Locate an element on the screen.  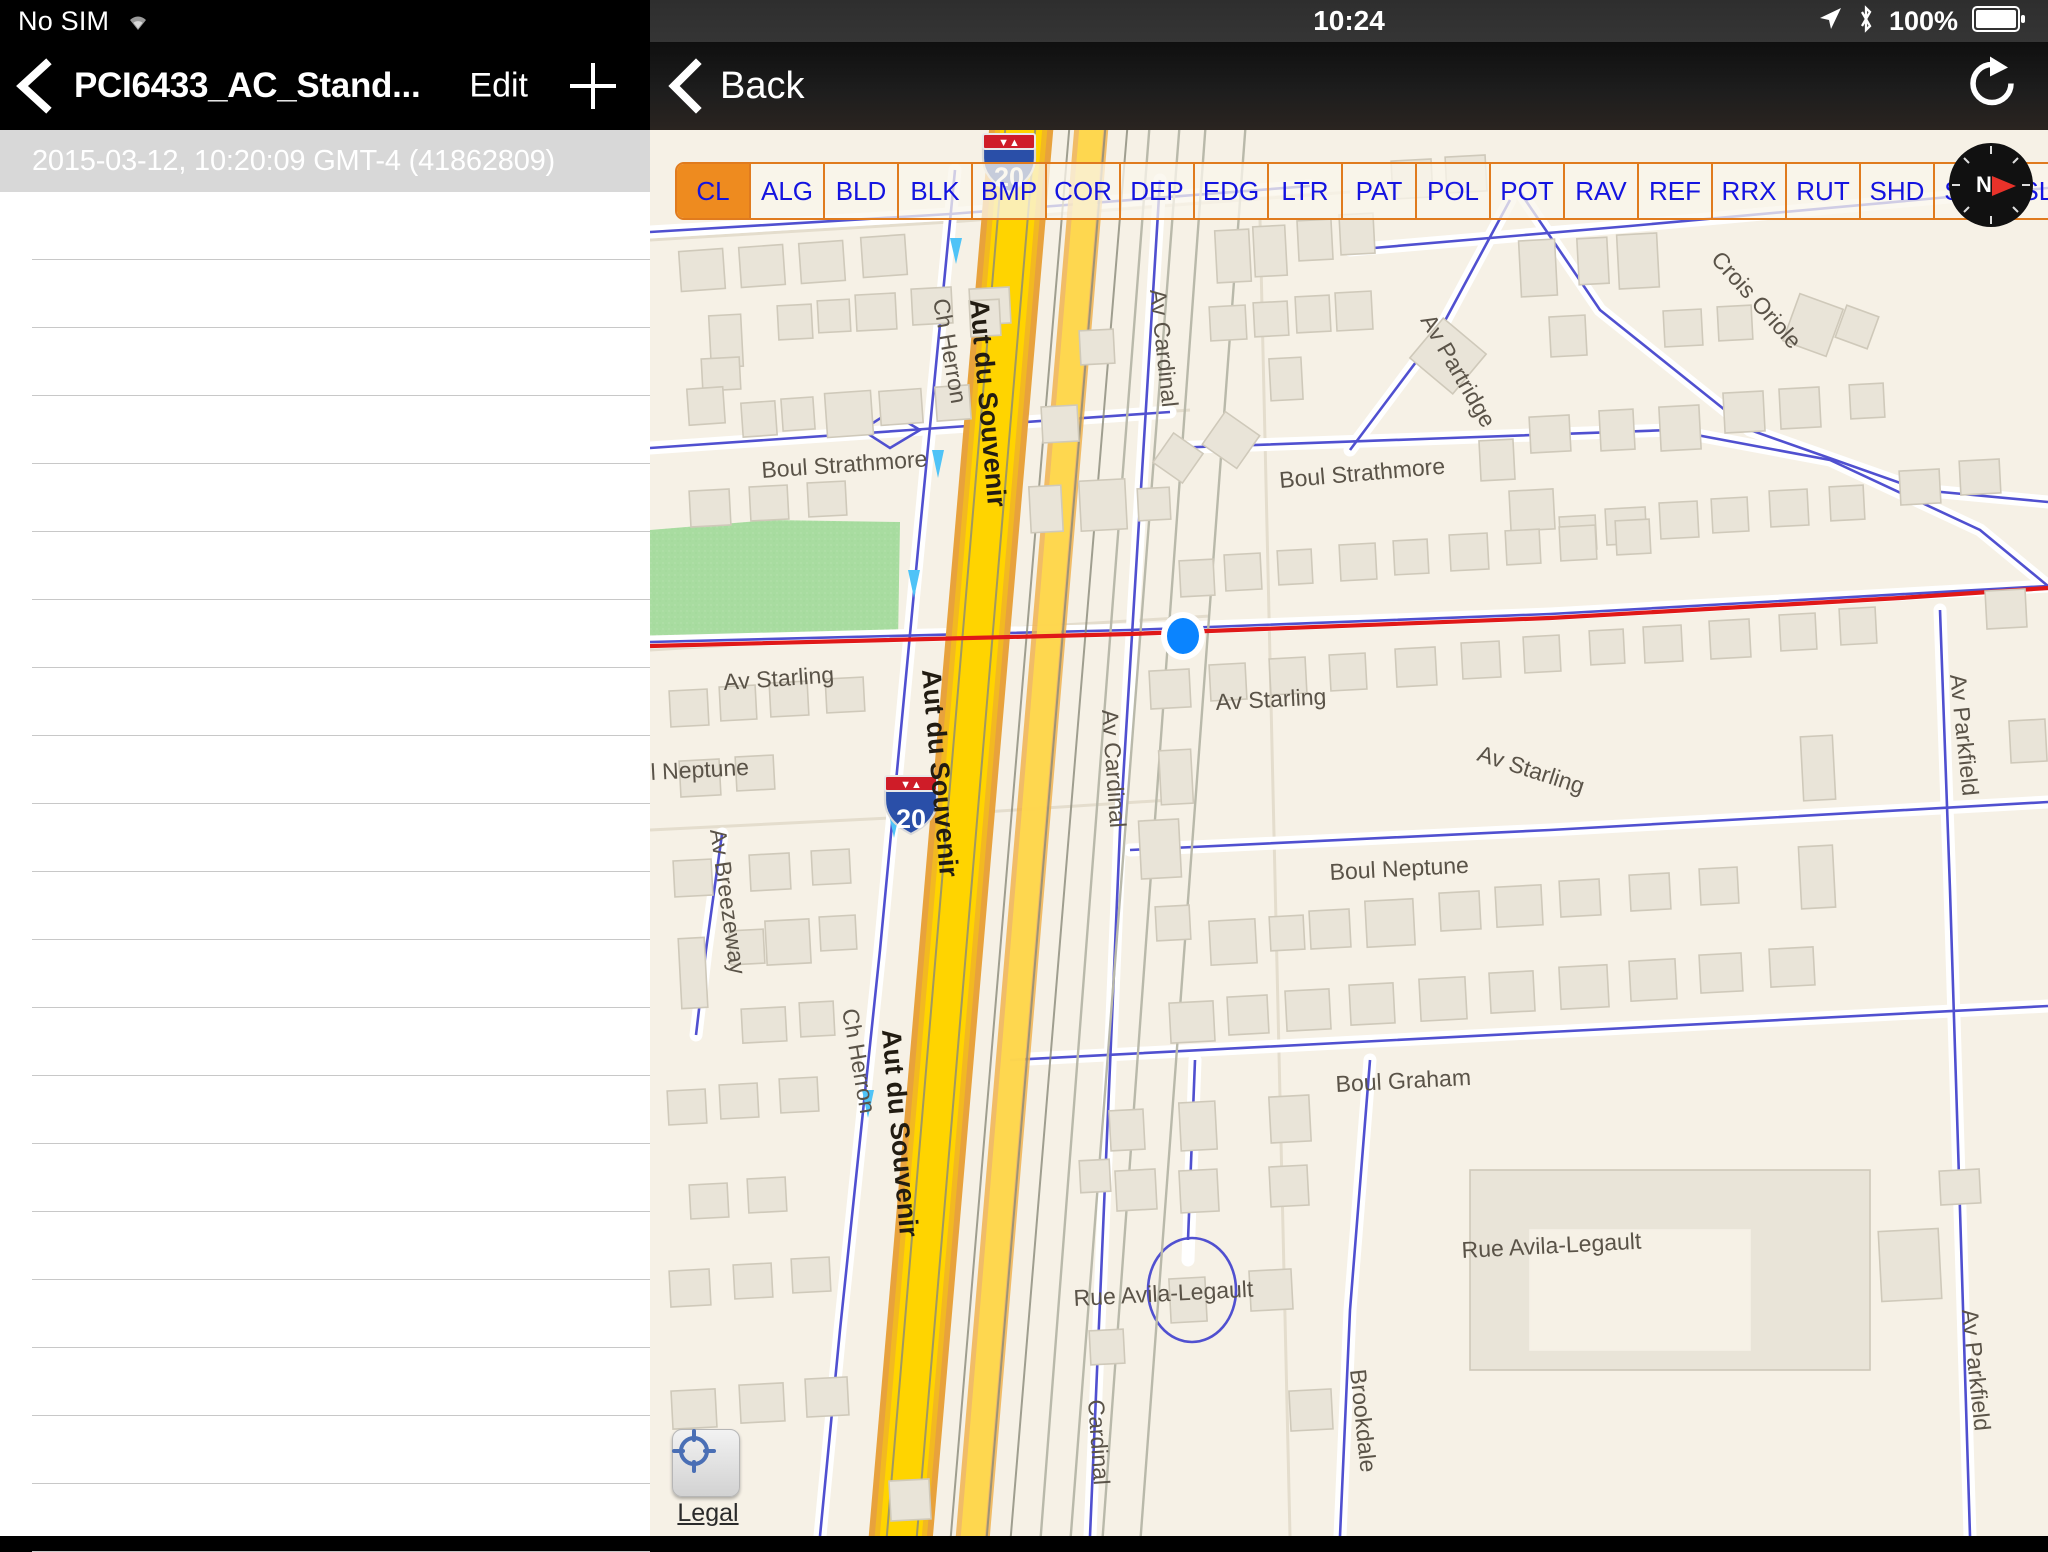
segment-cor: COR is located at coordinates (1084, 191).